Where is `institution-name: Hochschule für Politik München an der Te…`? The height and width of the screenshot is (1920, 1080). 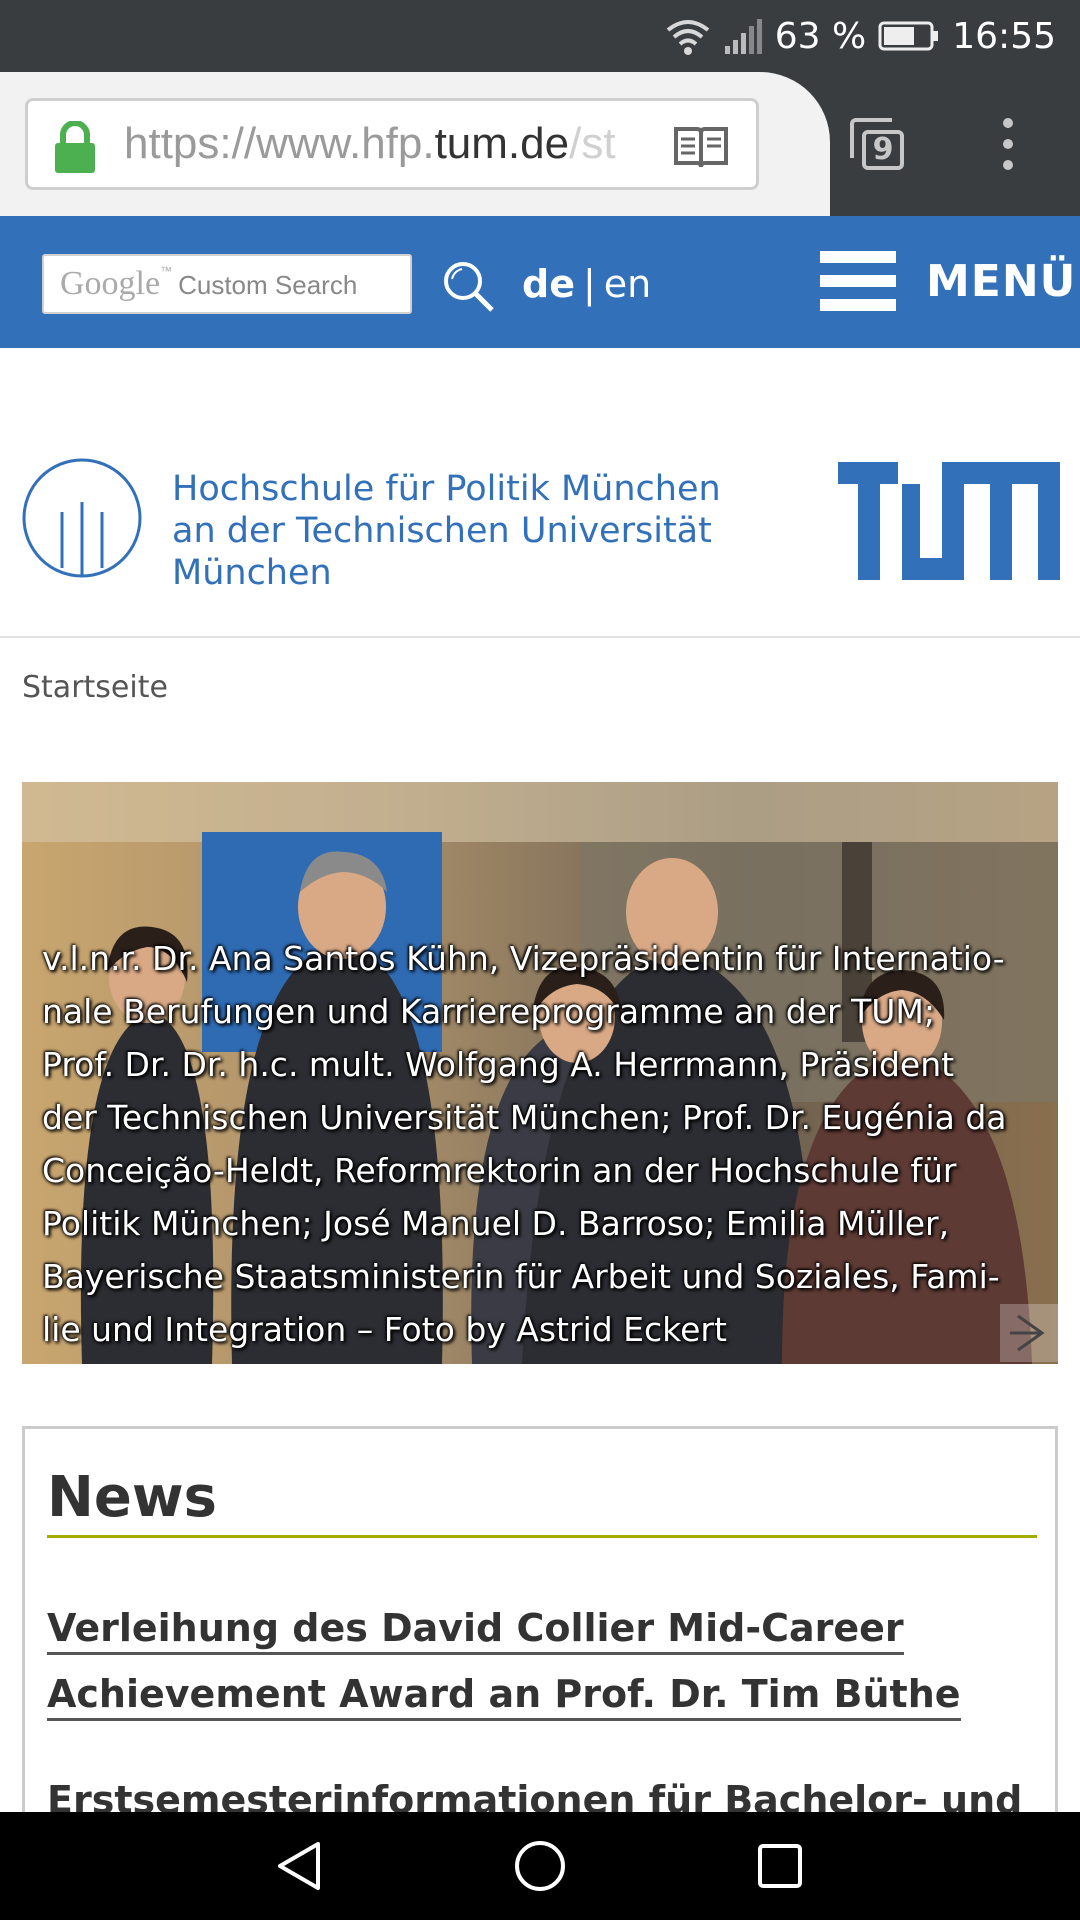 institution-name: Hochschule für Politik München an der Te… is located at coordinates (452, 531).